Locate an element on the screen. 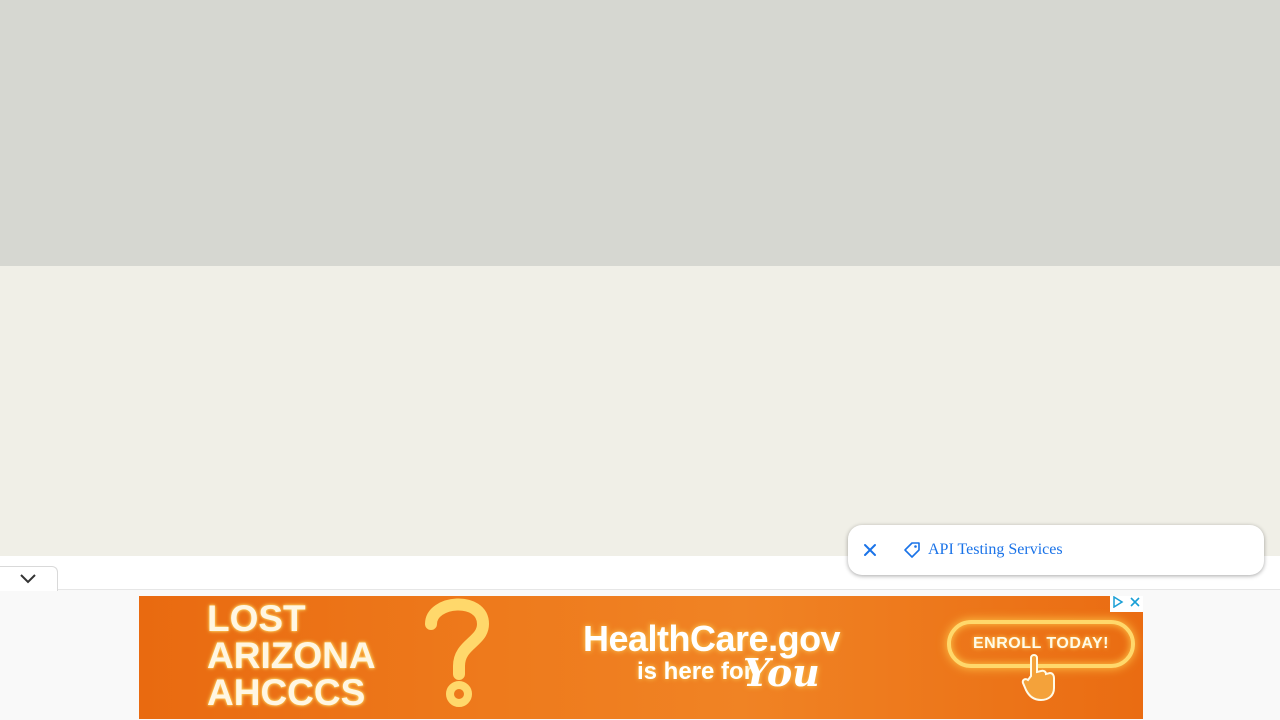 This screenshot has height=720, width=1280. ad-headline-line: LOST is located at coordinates (256, 618).